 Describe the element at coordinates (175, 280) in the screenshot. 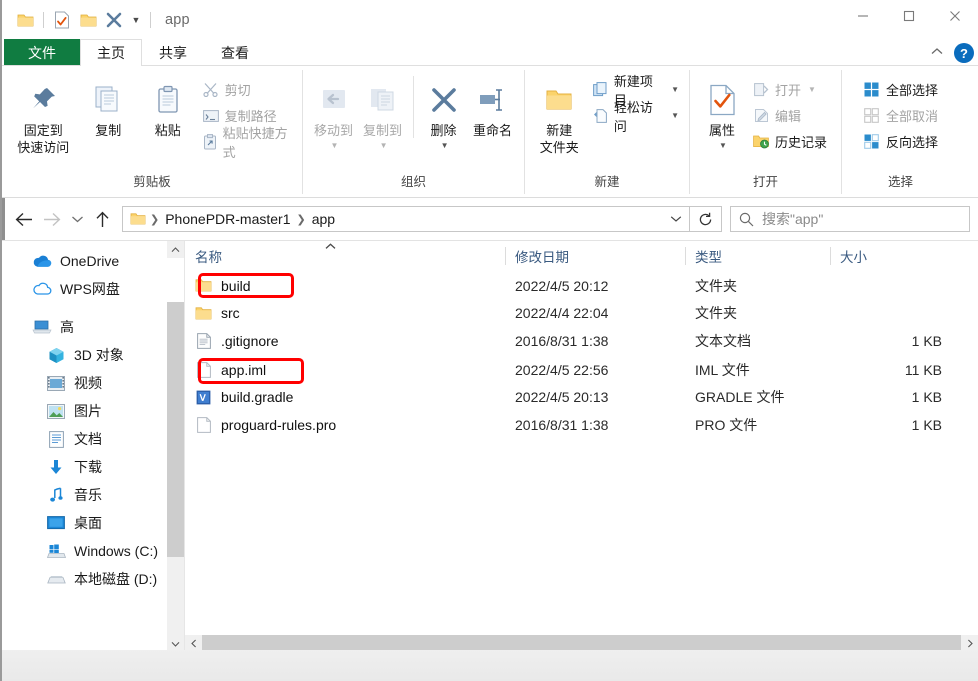

I see `sidebar-scrollbar-thumb` at that location.